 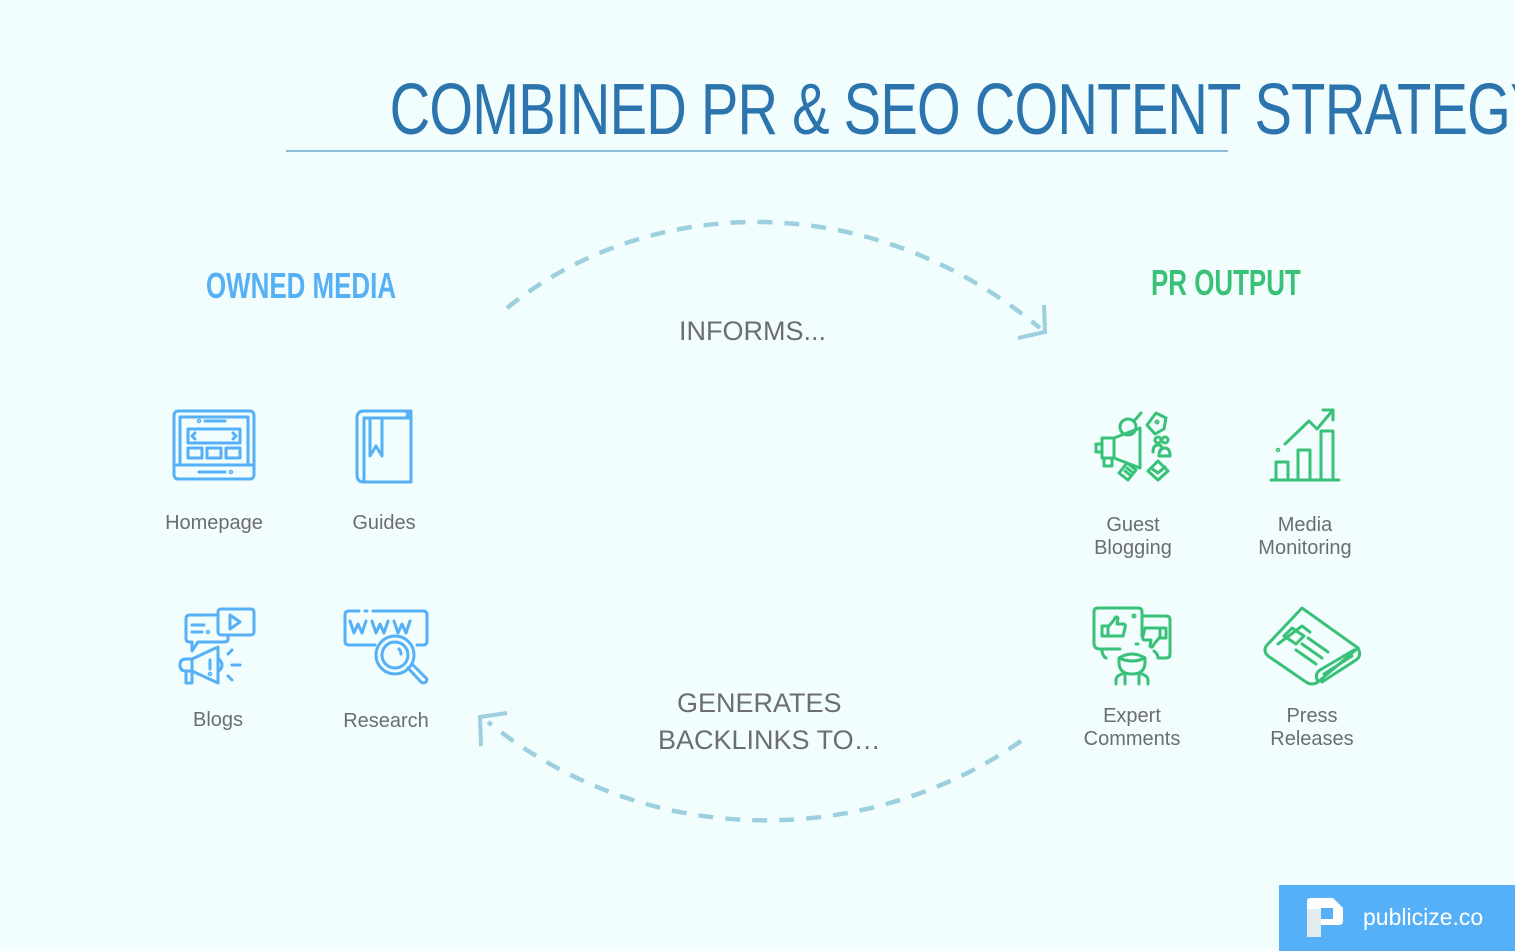 I want to click on owned-media-item-guides: Guides, so click(x=384, y=472).